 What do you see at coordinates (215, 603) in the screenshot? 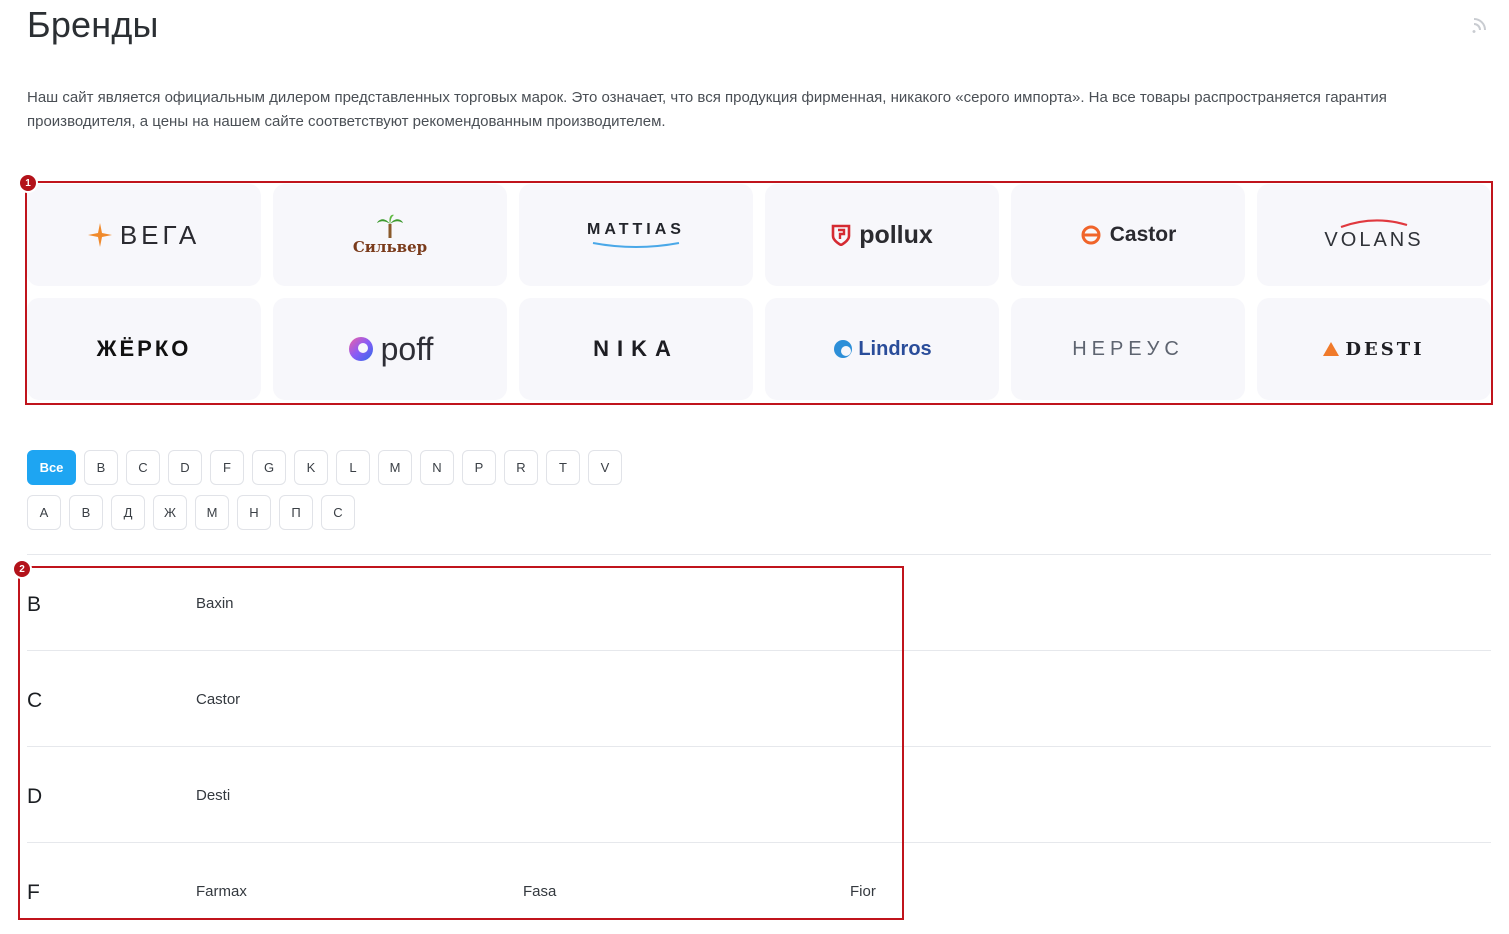
I see `brand-link: Baxin` at bounding box center [215, 603].